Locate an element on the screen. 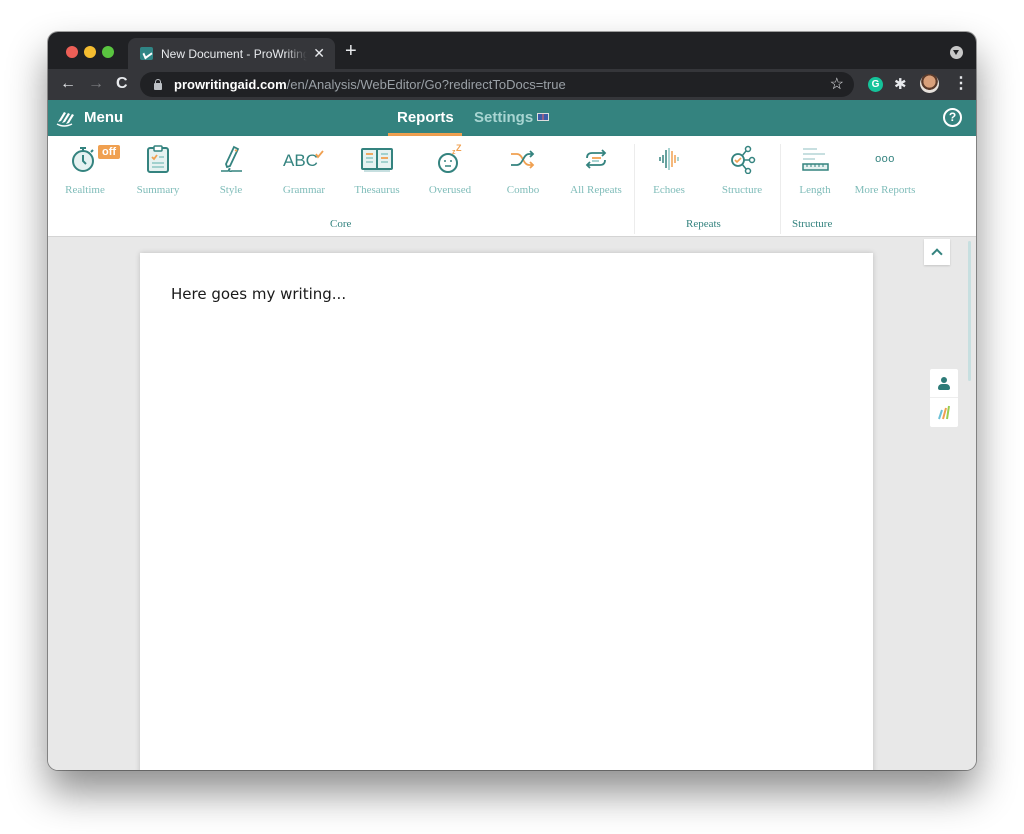 The height and width of the screenshot is (834, 1024). structure-nodes-icon is located at coordinates (743, 159).